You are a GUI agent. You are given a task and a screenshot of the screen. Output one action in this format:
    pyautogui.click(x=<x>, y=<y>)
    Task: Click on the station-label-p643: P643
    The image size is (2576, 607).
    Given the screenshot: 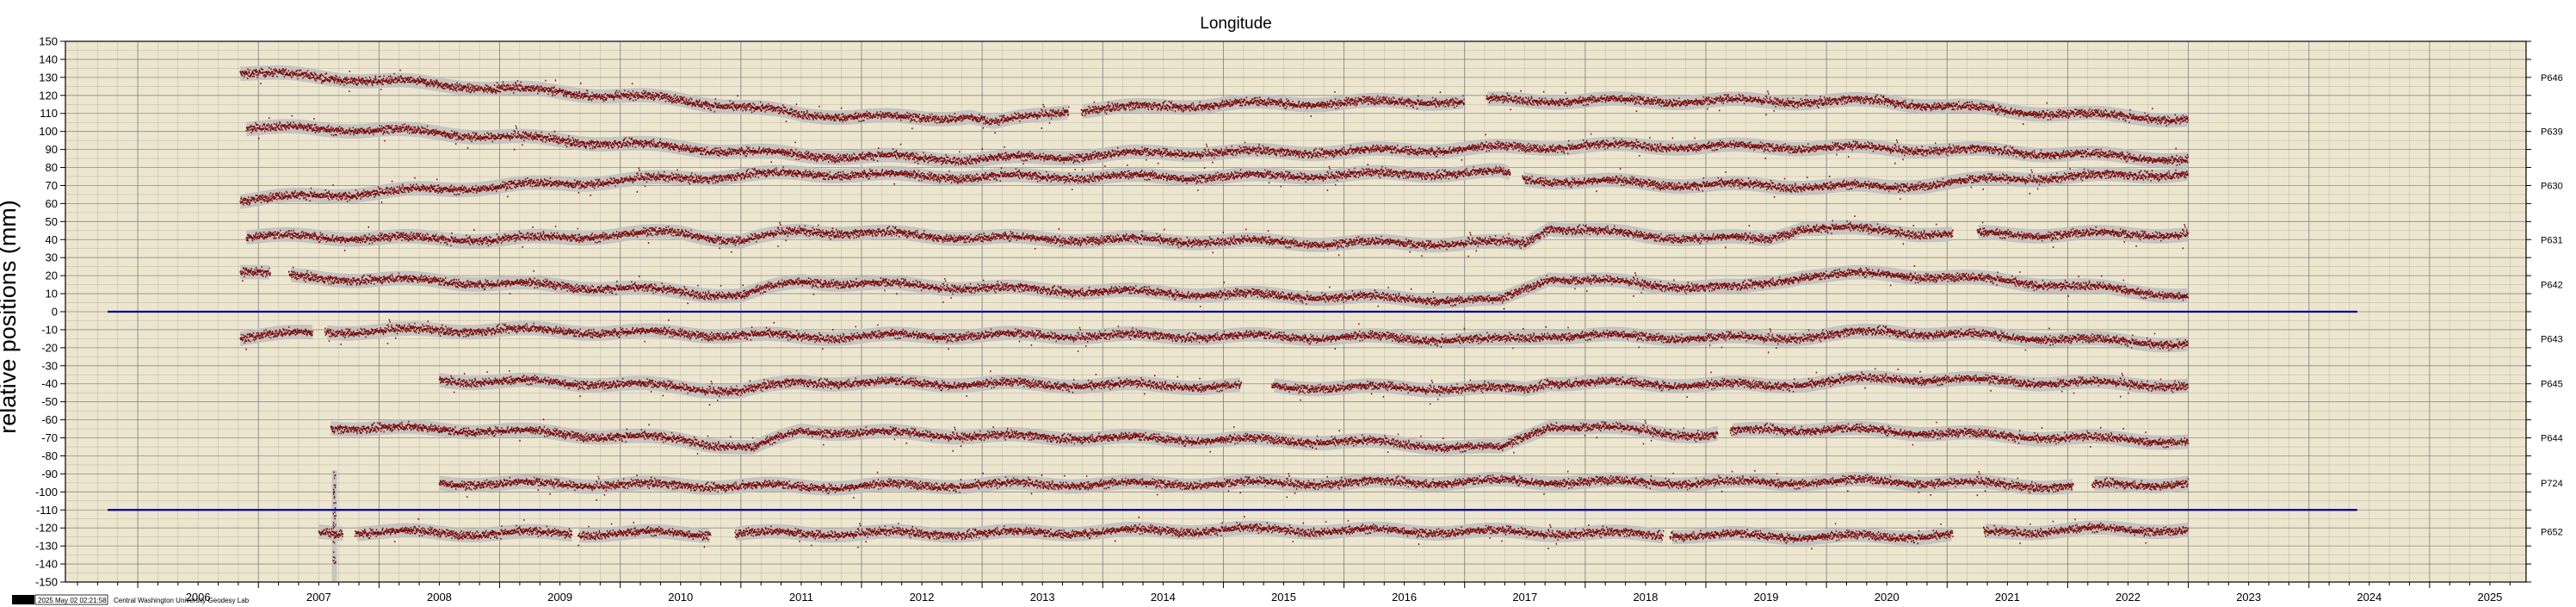 What is the action you would take?
    pyautogui.click(x=2552, y=339)
    